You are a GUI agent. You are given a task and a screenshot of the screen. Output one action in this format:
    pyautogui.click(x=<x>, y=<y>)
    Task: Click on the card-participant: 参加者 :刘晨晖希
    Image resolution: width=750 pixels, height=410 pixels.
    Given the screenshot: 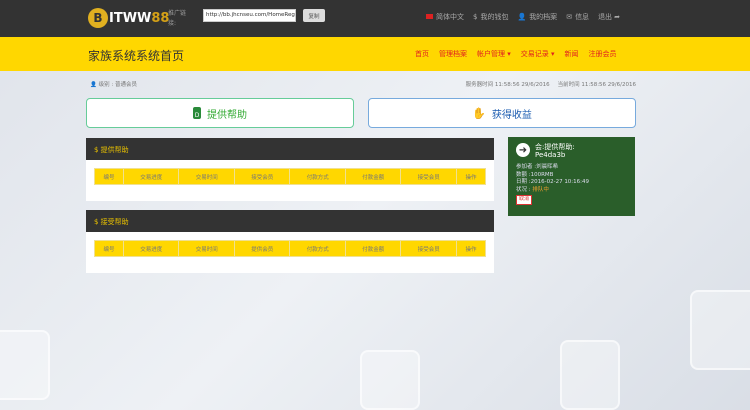 What is the action you would take?
    pyautogui.click(x=537, y=167)
    